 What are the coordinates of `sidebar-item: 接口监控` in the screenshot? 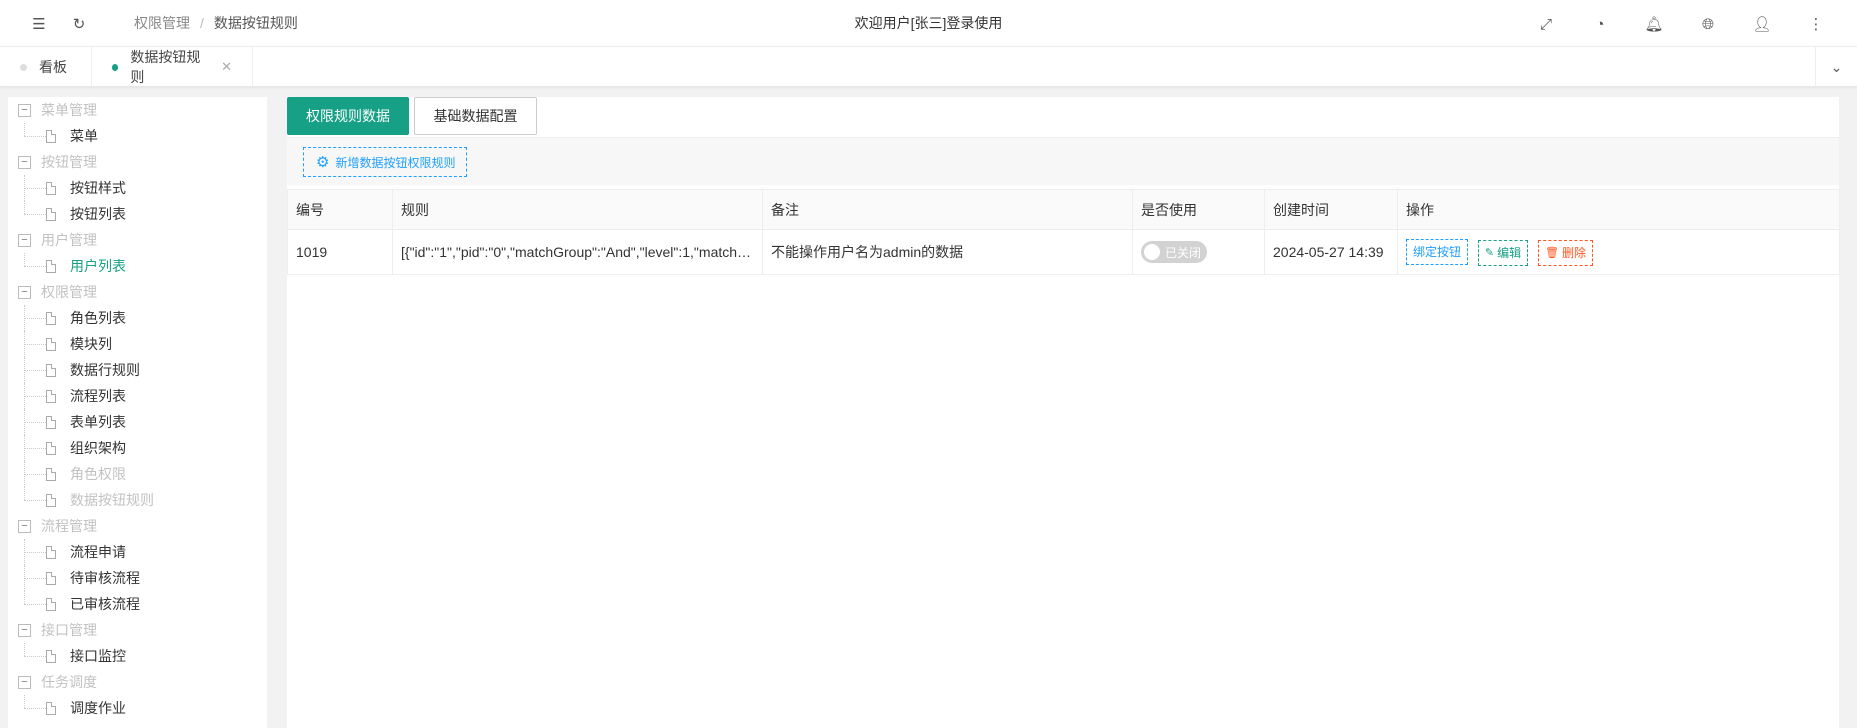 It's located at (137, 656).